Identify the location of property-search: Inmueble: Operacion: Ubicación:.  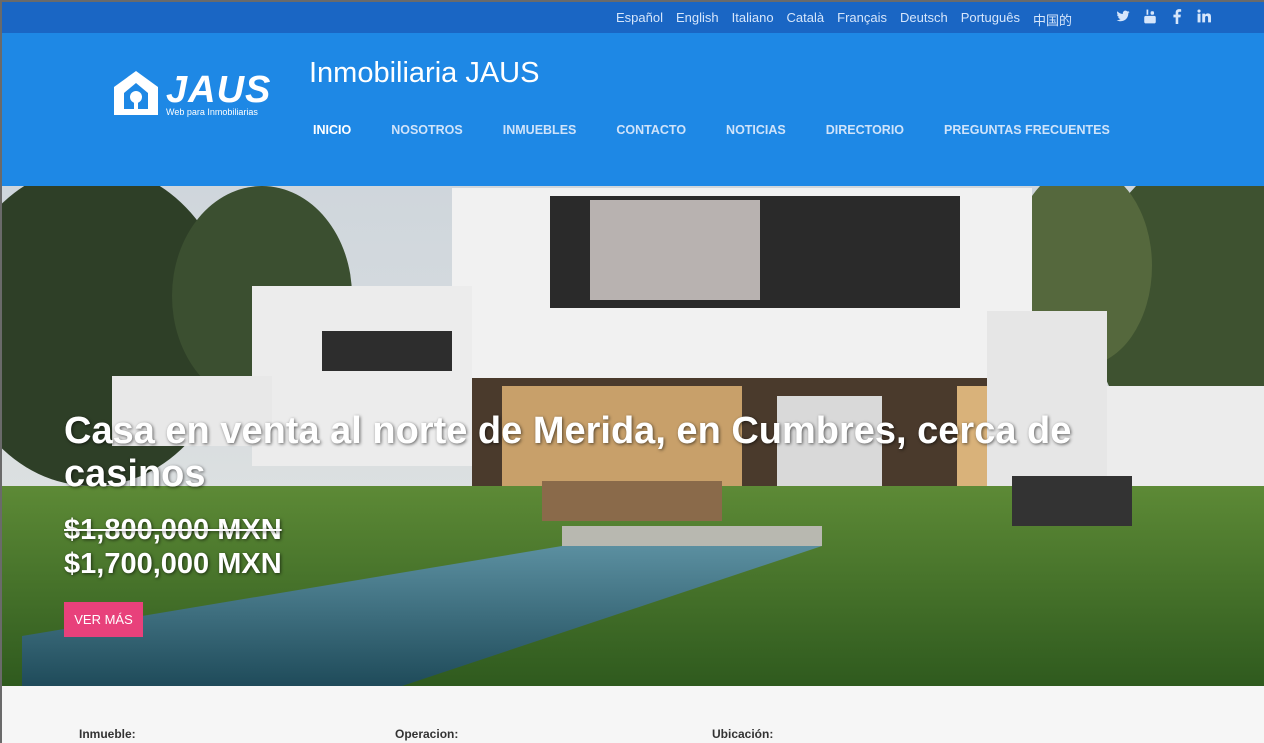
(633, 714).